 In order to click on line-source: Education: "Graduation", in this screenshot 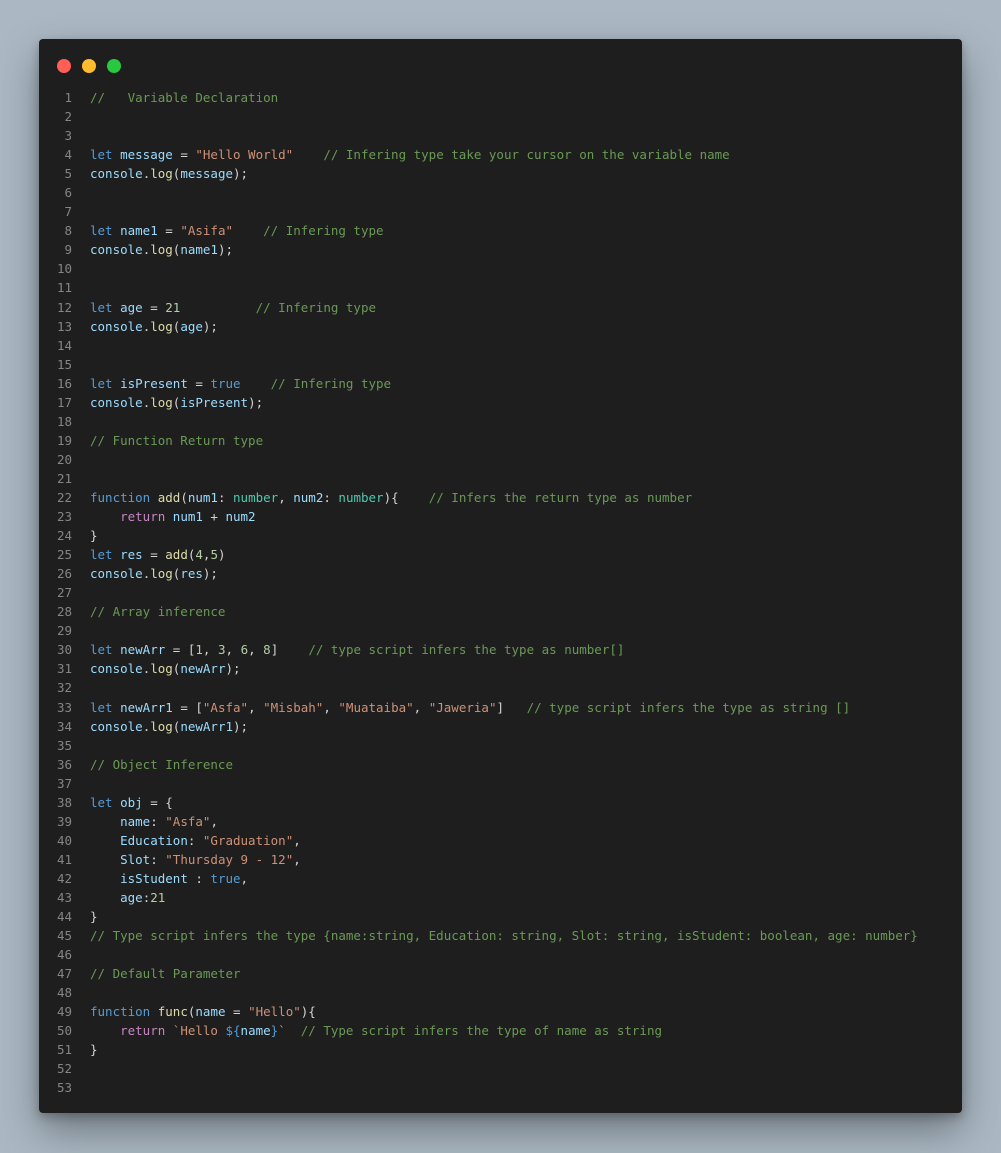, I will do `click(195, 840)`.